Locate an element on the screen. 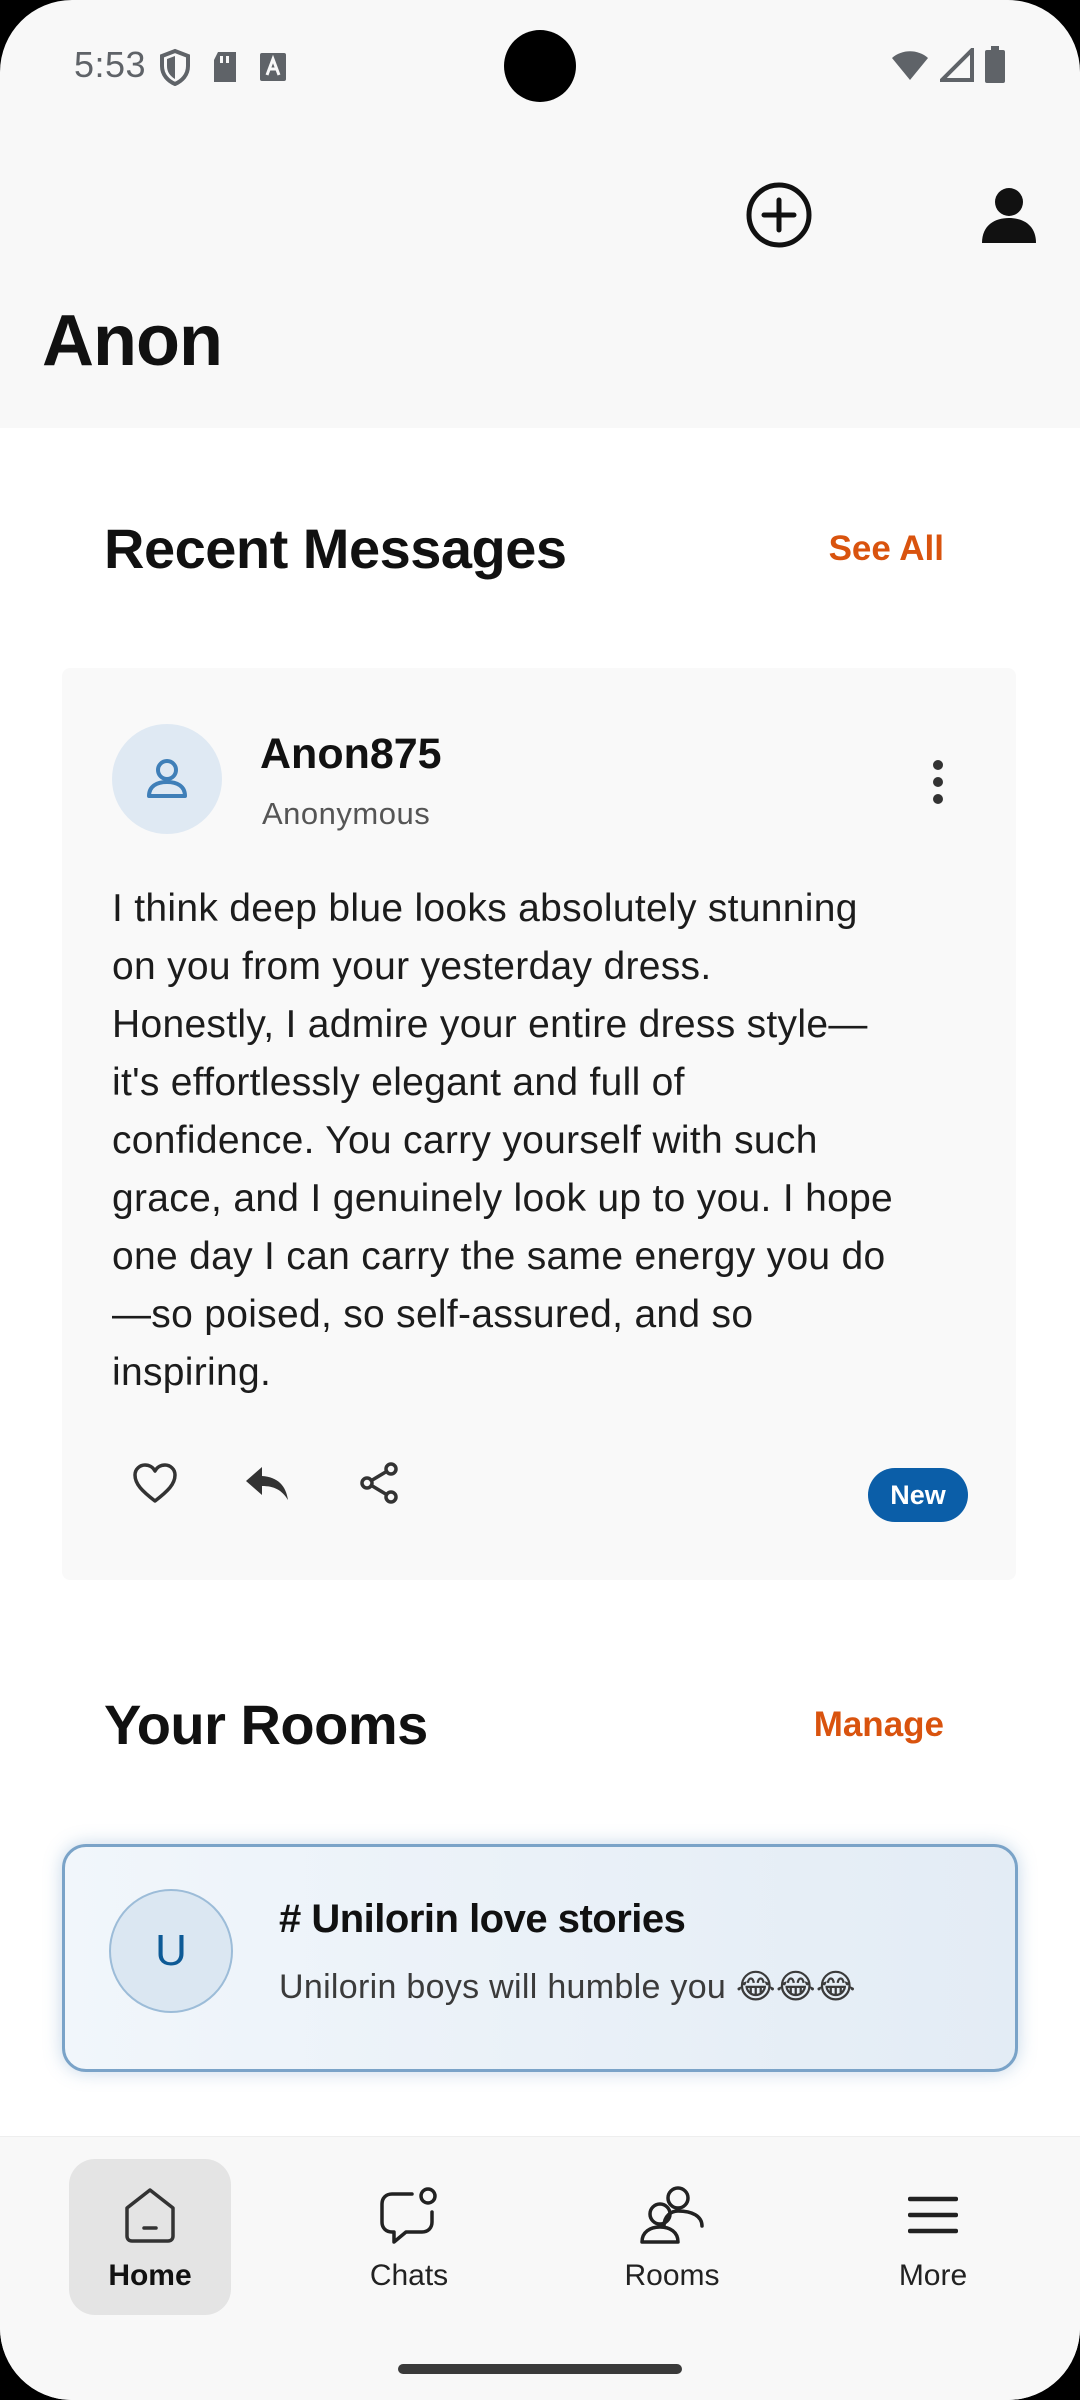  reply-button is located at coordinates (267, 1483).